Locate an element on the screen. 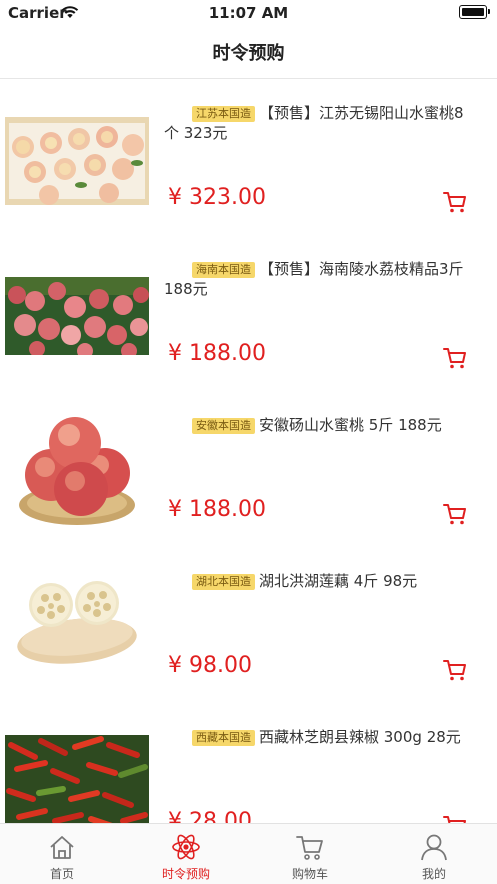 Image resolution: width=497 pixels, height=884 pixels. product-title: 湖北本国造 湖北洪湖莲藕 4斤 98元 is located at coordinates (319, 581).